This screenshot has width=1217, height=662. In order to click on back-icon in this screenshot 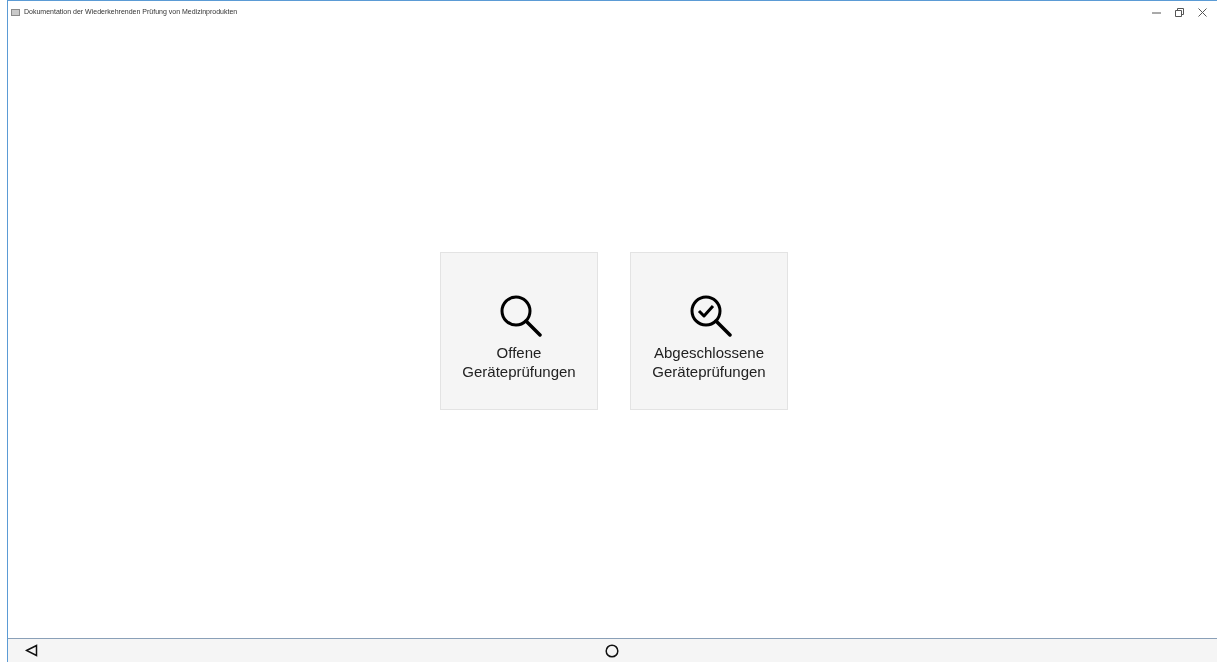, I will do `click(31, 650)`.